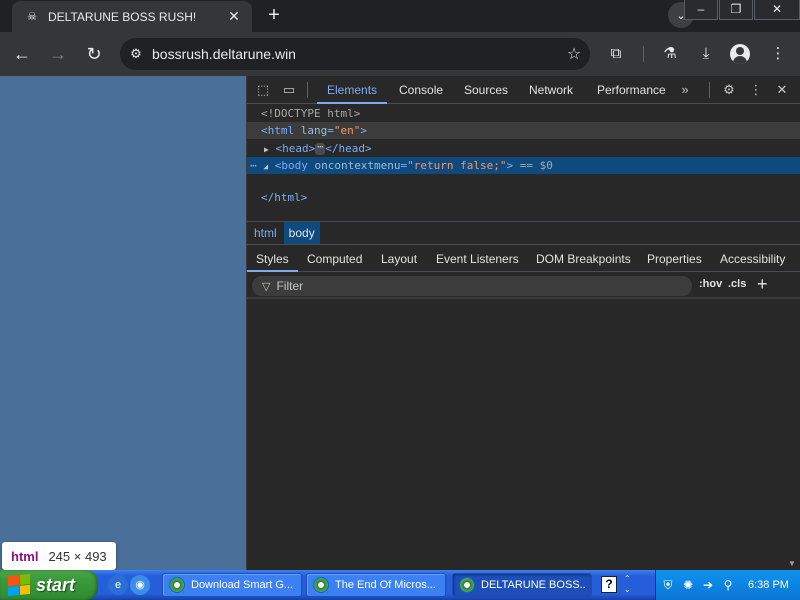  I want to click on tab-title: DELTARUNE BOSS RUSH!, so click(122, 16).